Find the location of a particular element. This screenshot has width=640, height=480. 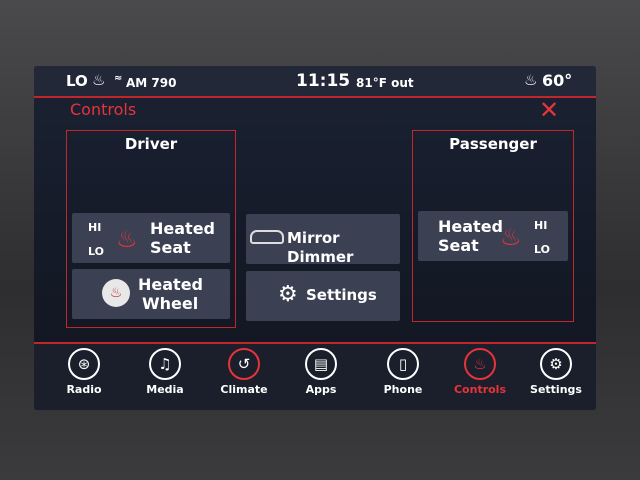

nav-label: Settings is located at coordinates (556, 389).